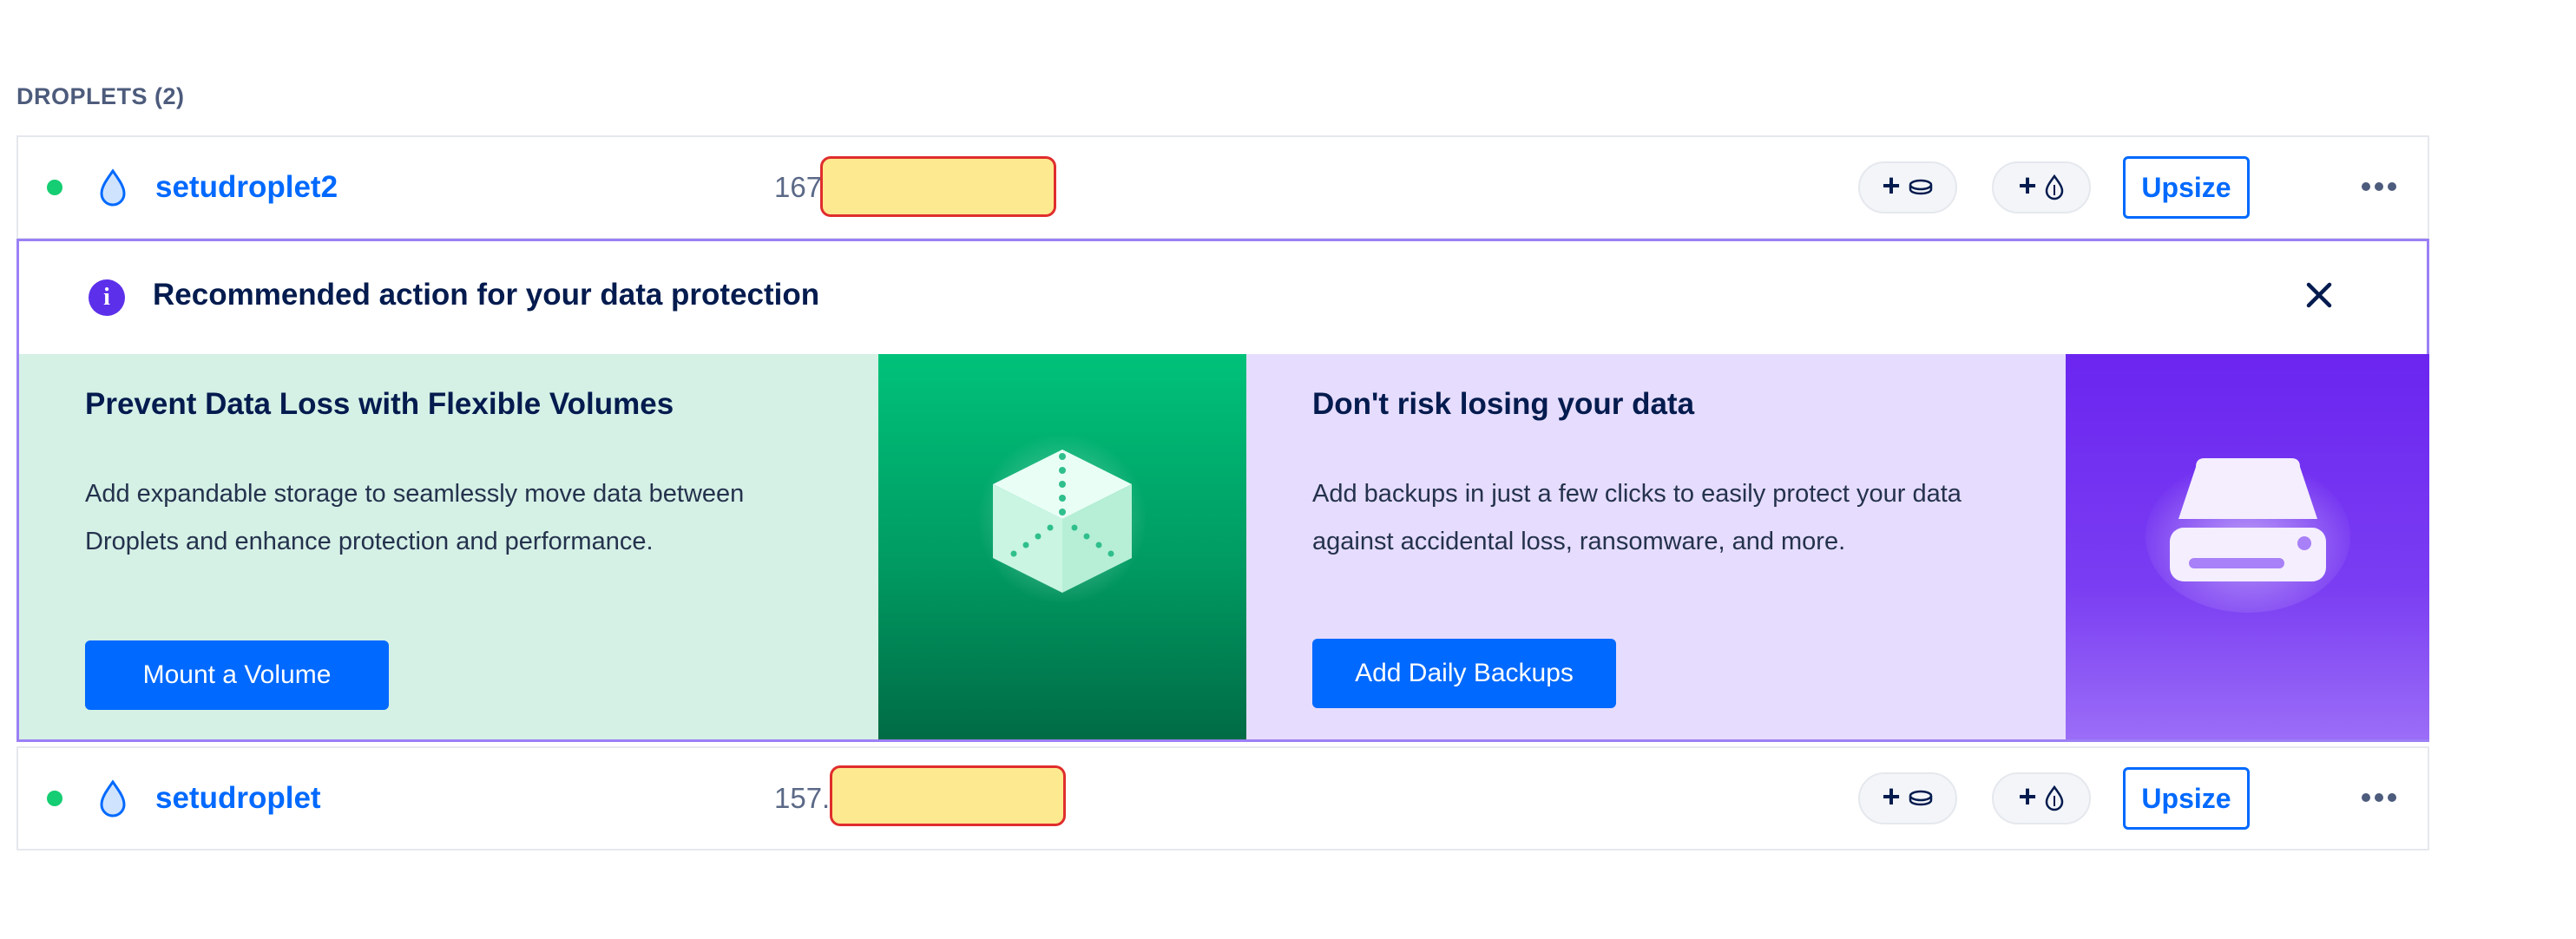 This screenshot has height=939, width=2576. Describe the element at coordinates (237, 675) in the screenshot. I see `mount-volume-button: Mount a Volume` at that location.